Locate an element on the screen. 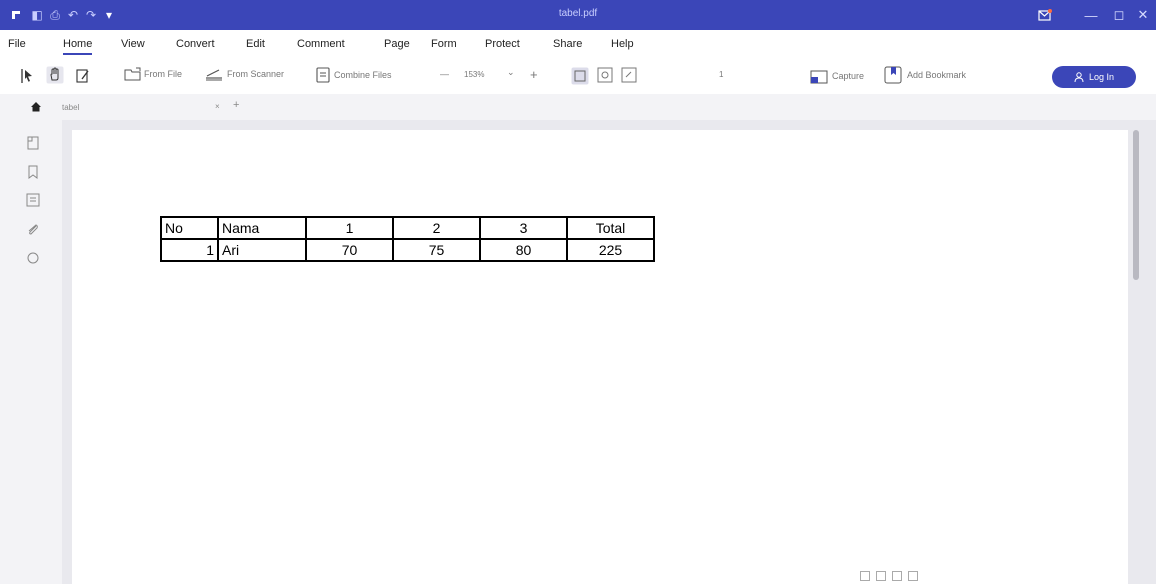  menu-share: Share is located at coordinates (567, 44).